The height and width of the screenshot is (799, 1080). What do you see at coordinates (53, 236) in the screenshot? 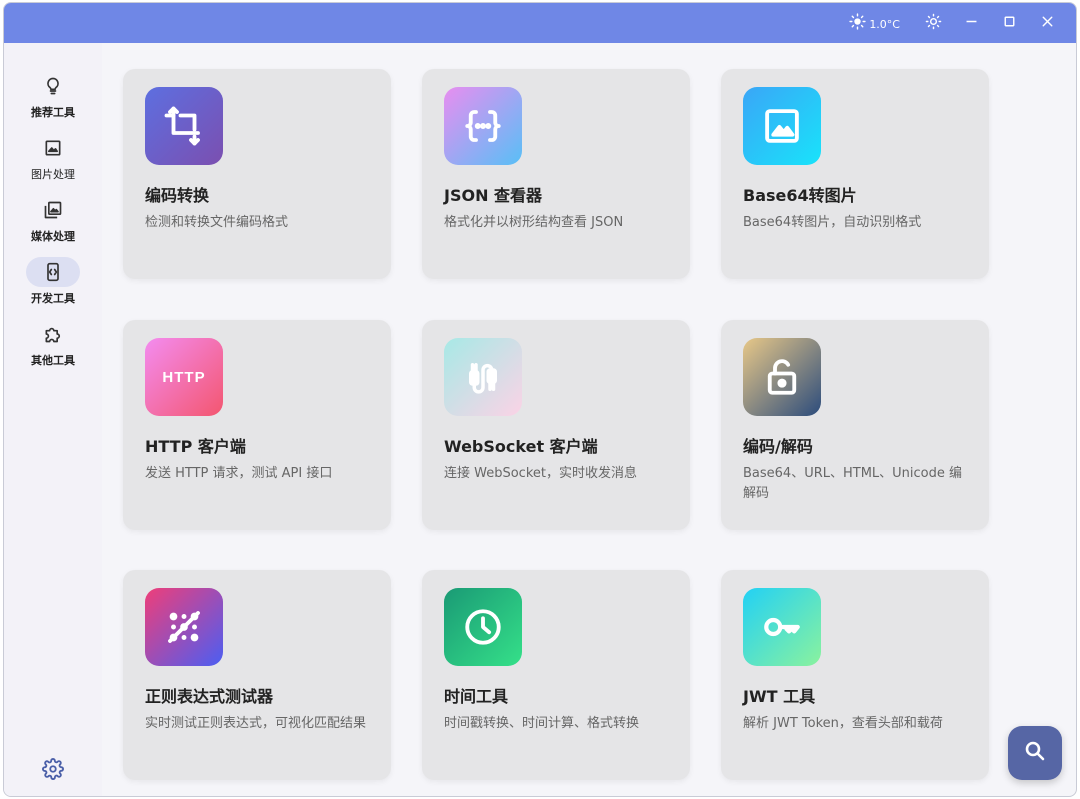
I see `sidebar-item-label: 媒体处理` at bounding box center [53, 236].